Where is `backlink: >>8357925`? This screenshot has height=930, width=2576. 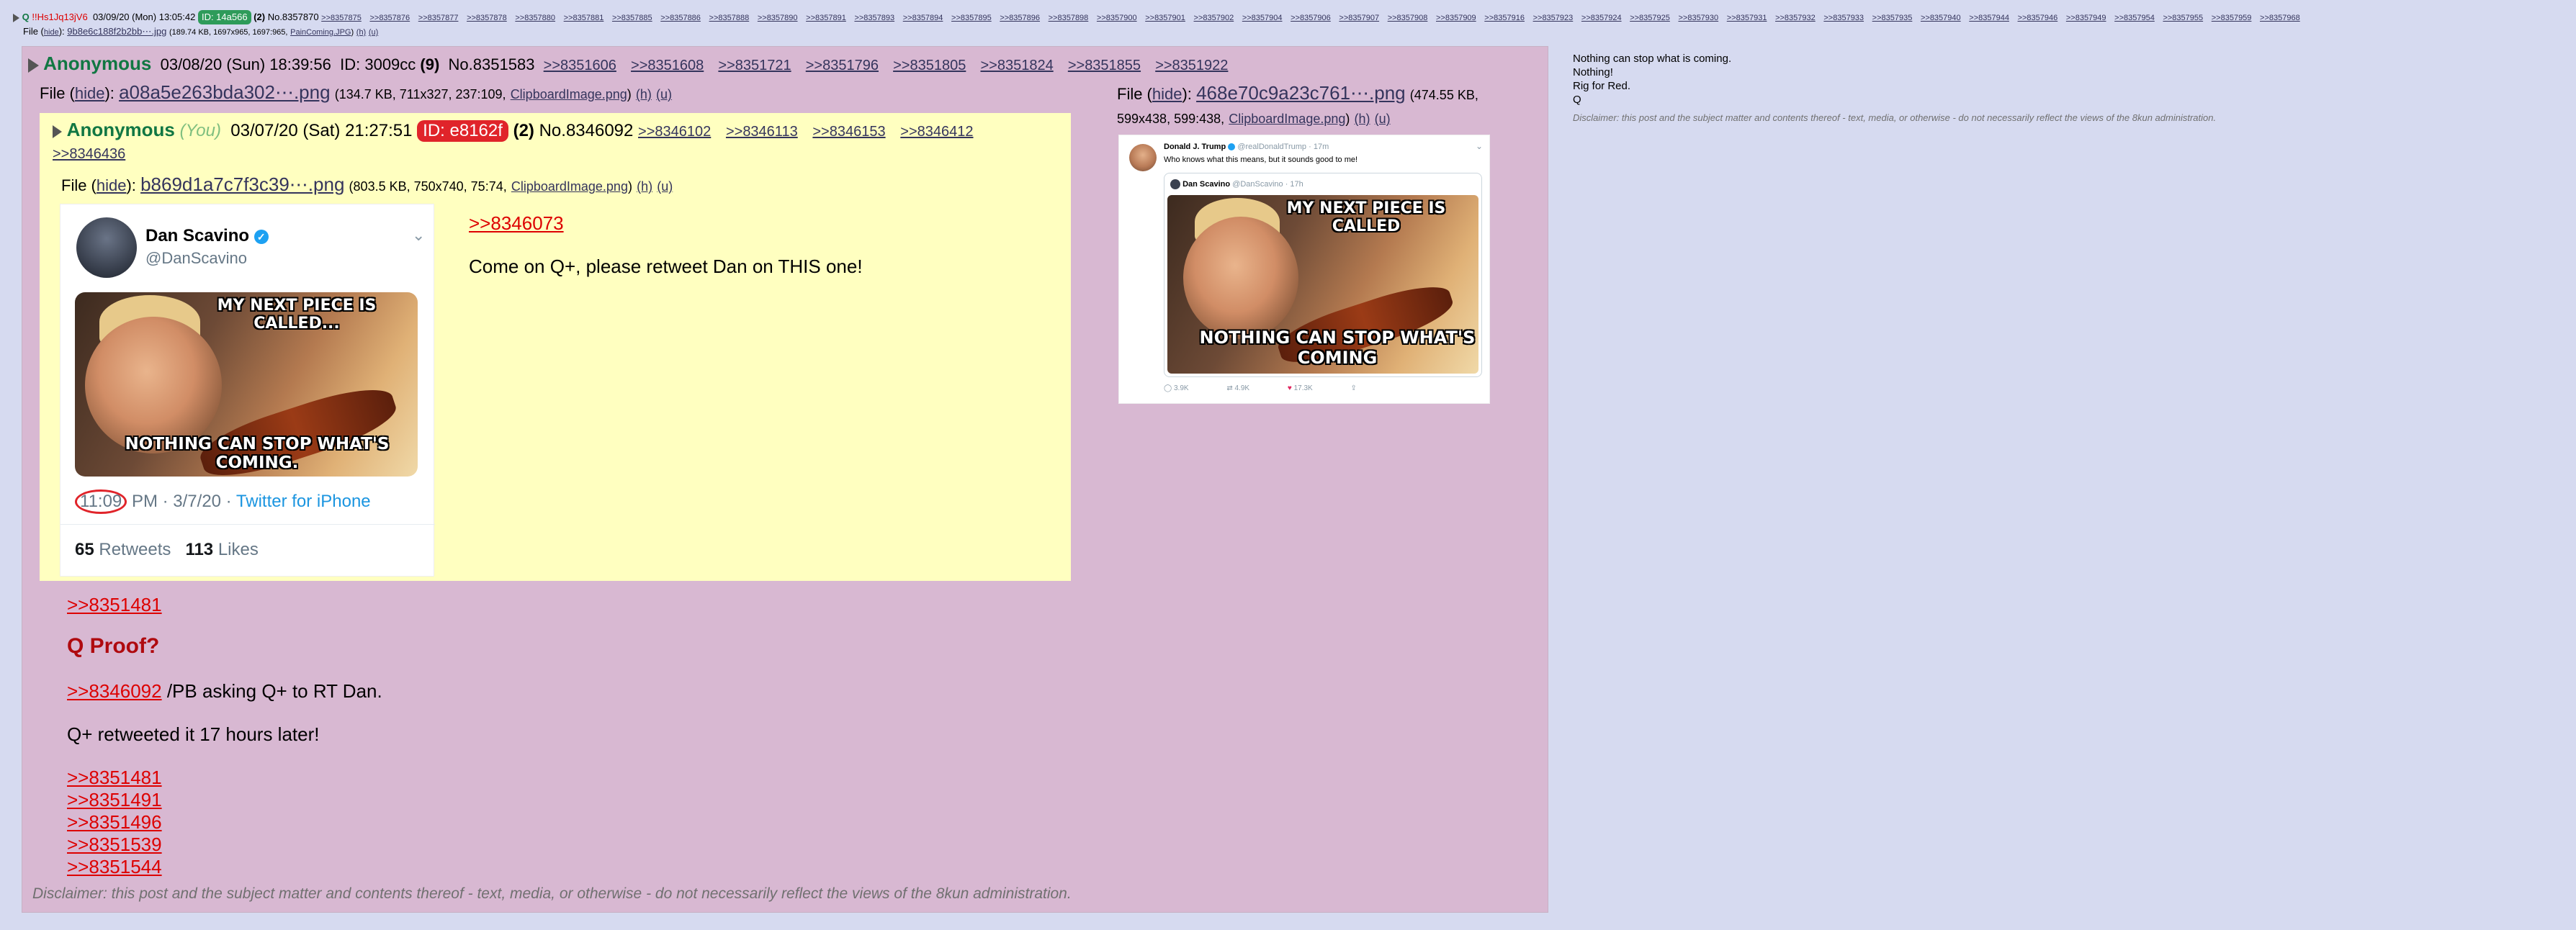
backlink: >>8357925 is located at coordinates (1650, 18).